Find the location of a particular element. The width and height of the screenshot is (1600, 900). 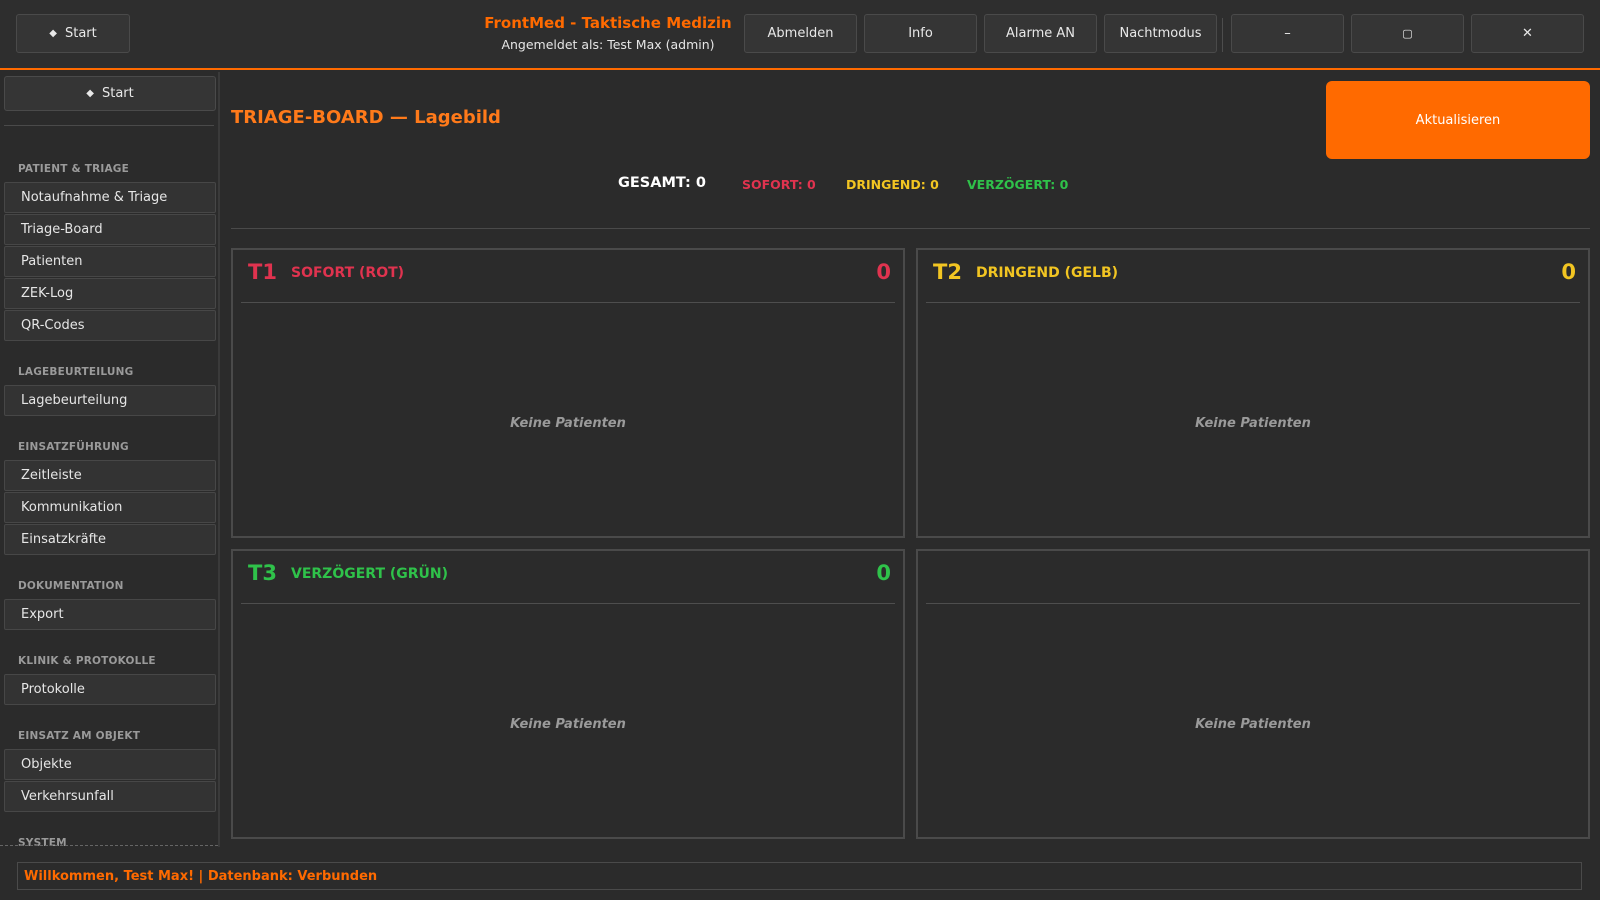

triage-panel-t1: T1 SOFORT (ROT) 0 Keine Patienten is located at coordinates (568, 393).